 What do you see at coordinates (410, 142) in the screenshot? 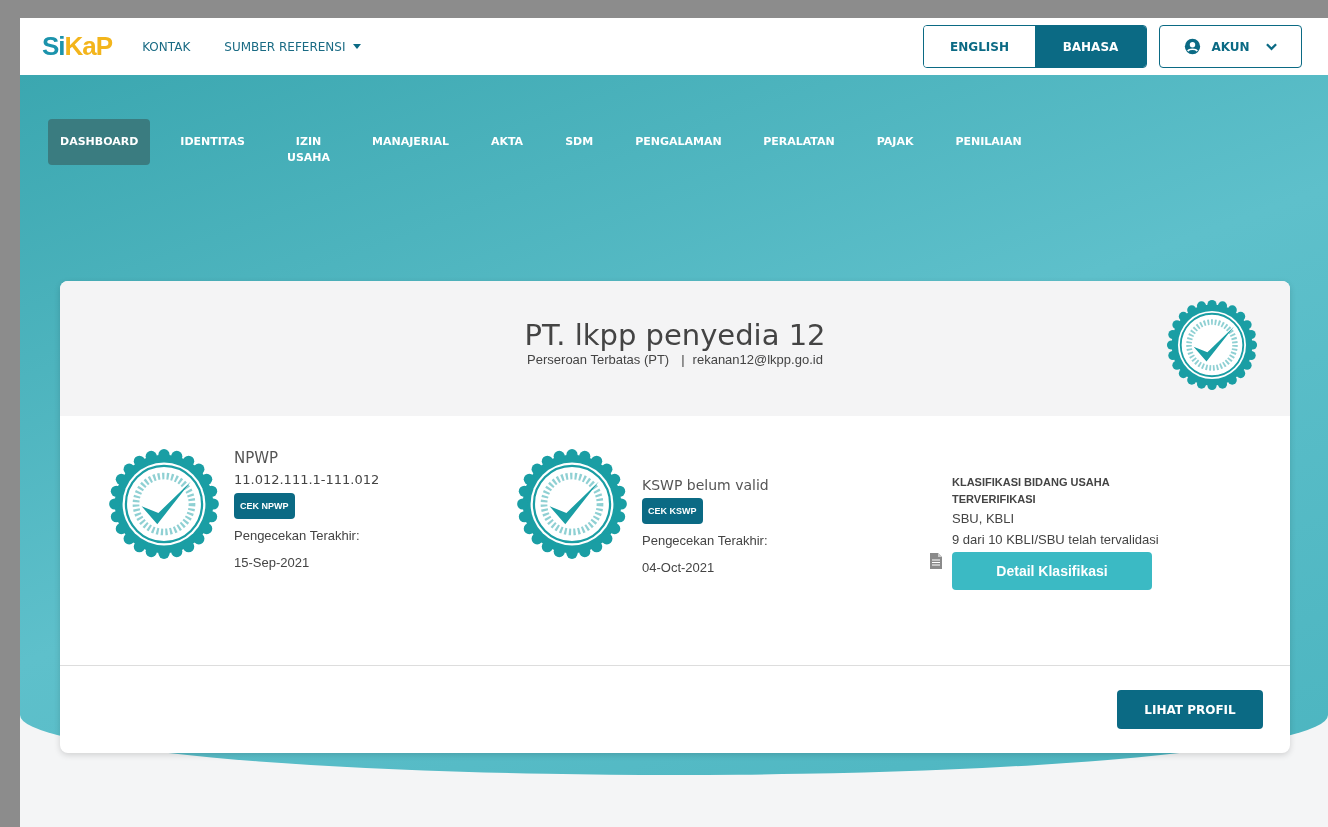
I see `nav-tab: MANAJERIAL` at bounding box center [410, 142].